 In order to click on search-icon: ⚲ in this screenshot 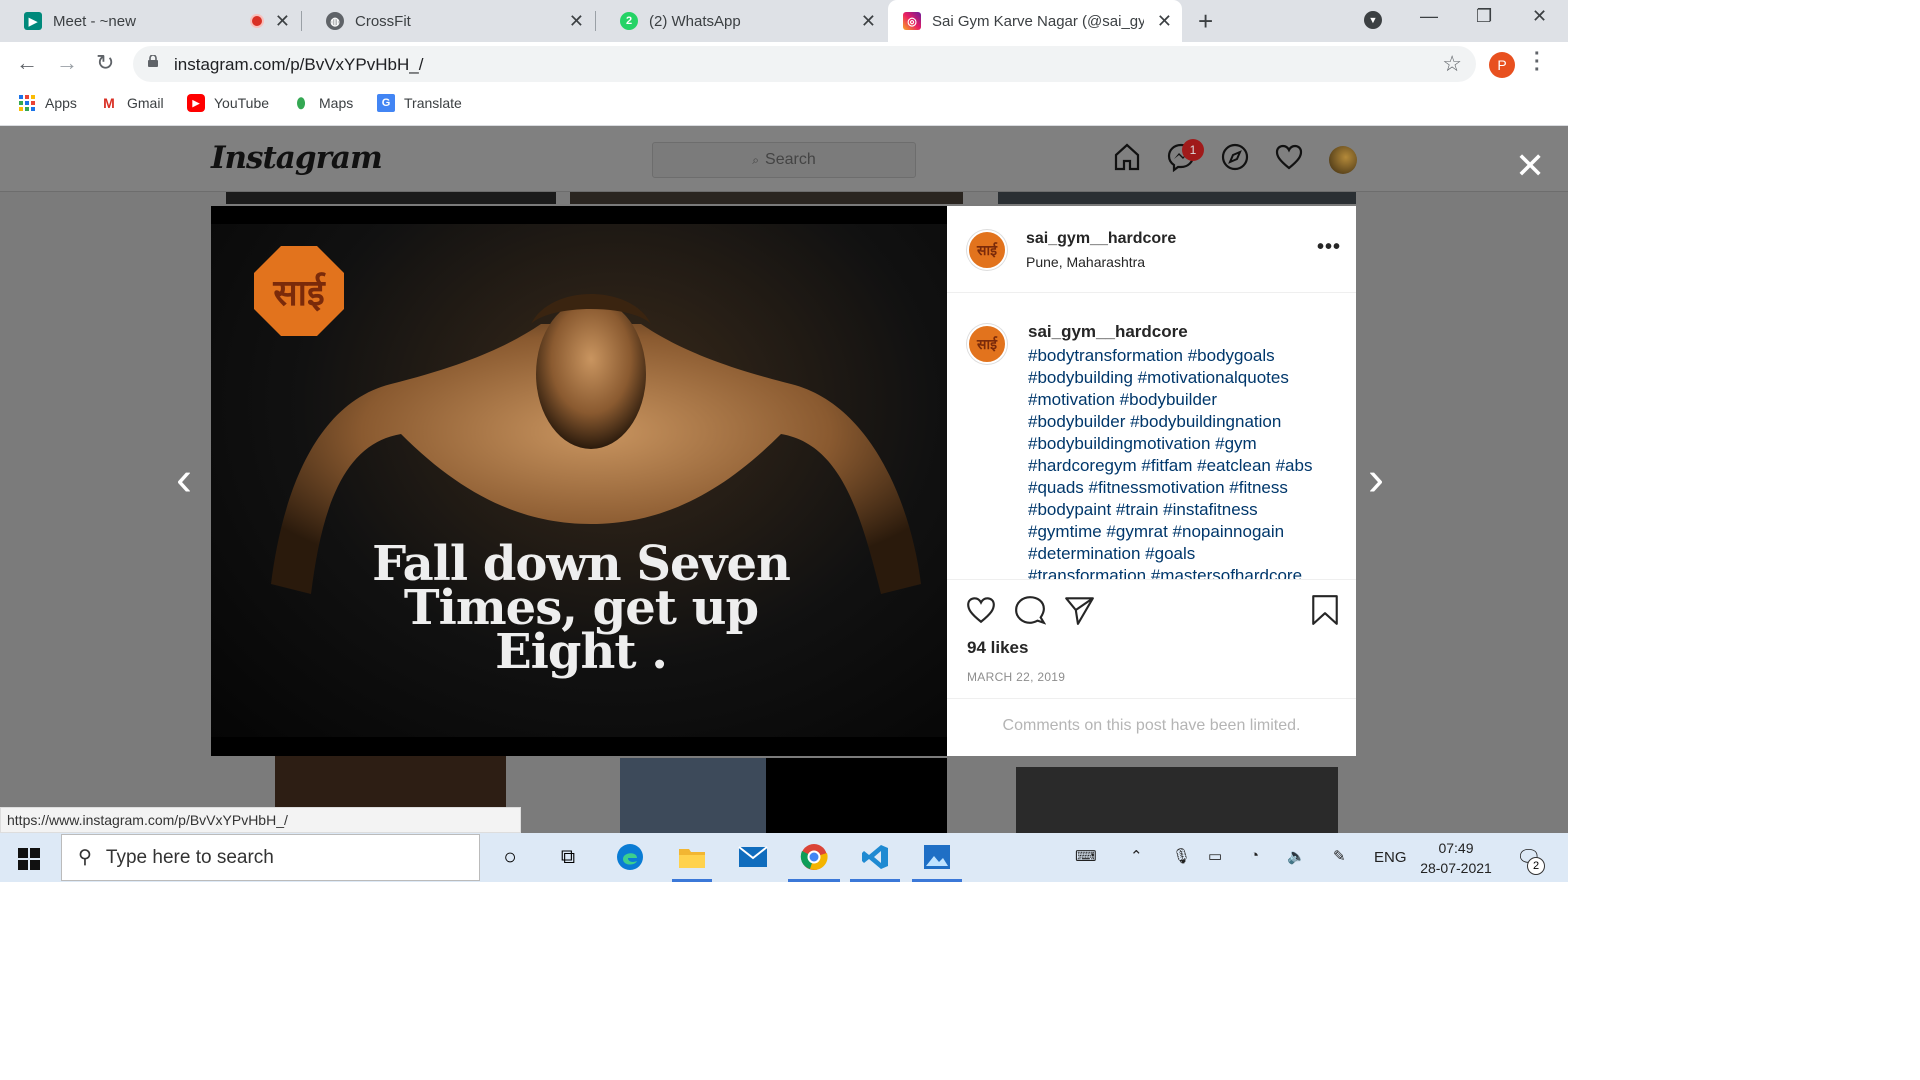, I will do `click(85, 857)`.